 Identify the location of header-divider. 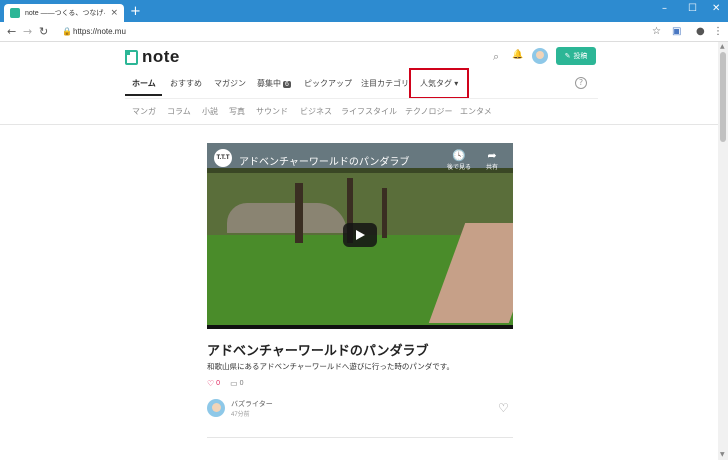
(359, 124).